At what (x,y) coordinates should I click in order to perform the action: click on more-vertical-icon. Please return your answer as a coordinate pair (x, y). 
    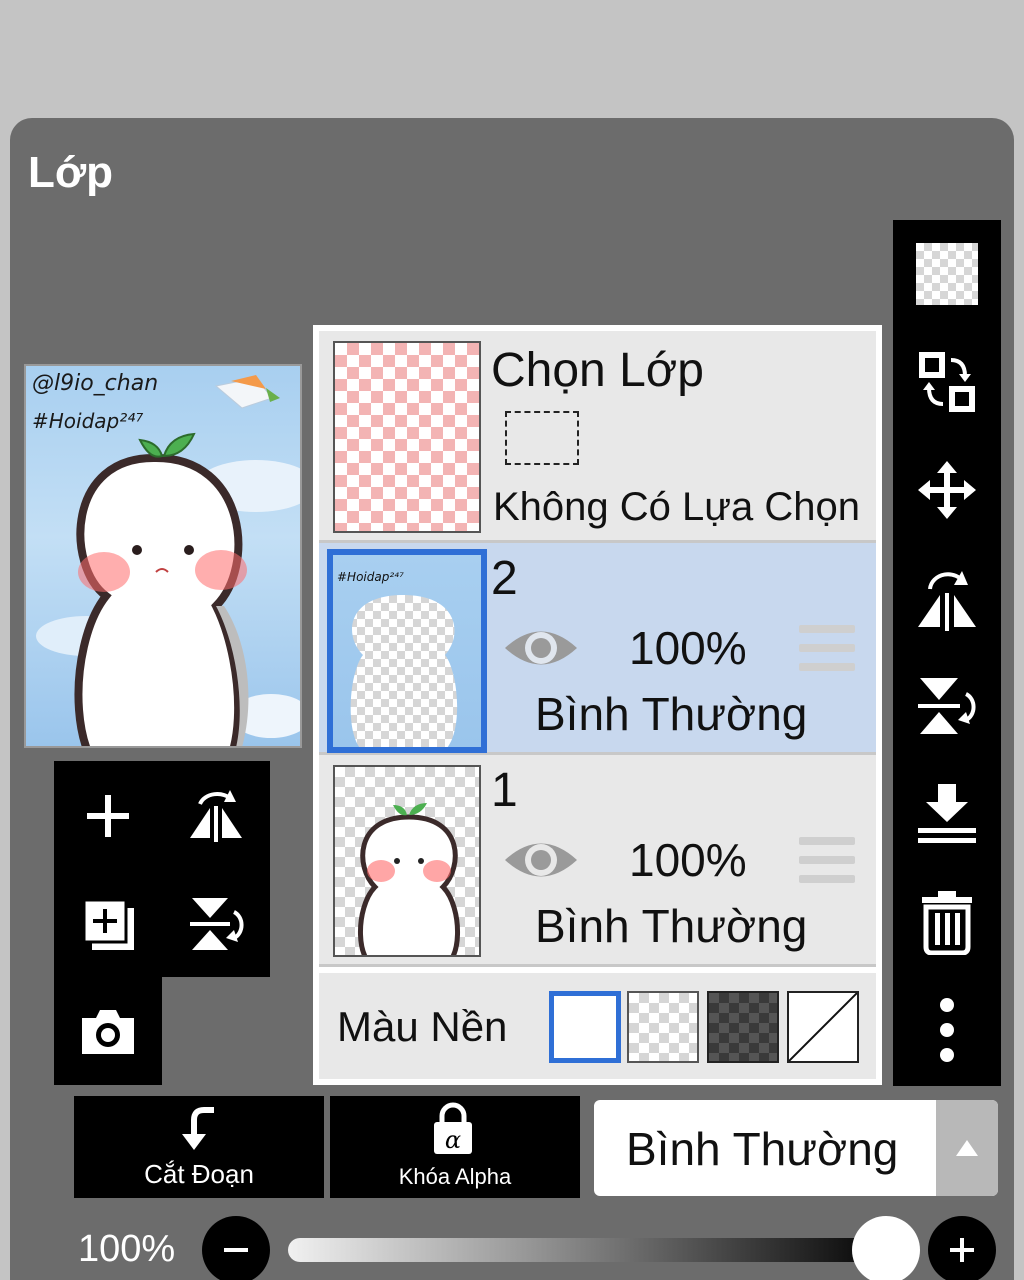
    Looking at the image, I should click on (947, 1030).